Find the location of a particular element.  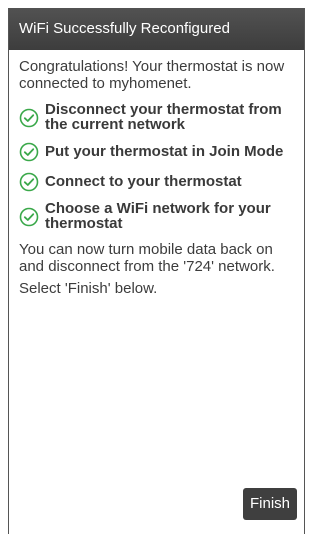

step-label: Put your thermostat in Join Mode is located at coordinates (164, 151).